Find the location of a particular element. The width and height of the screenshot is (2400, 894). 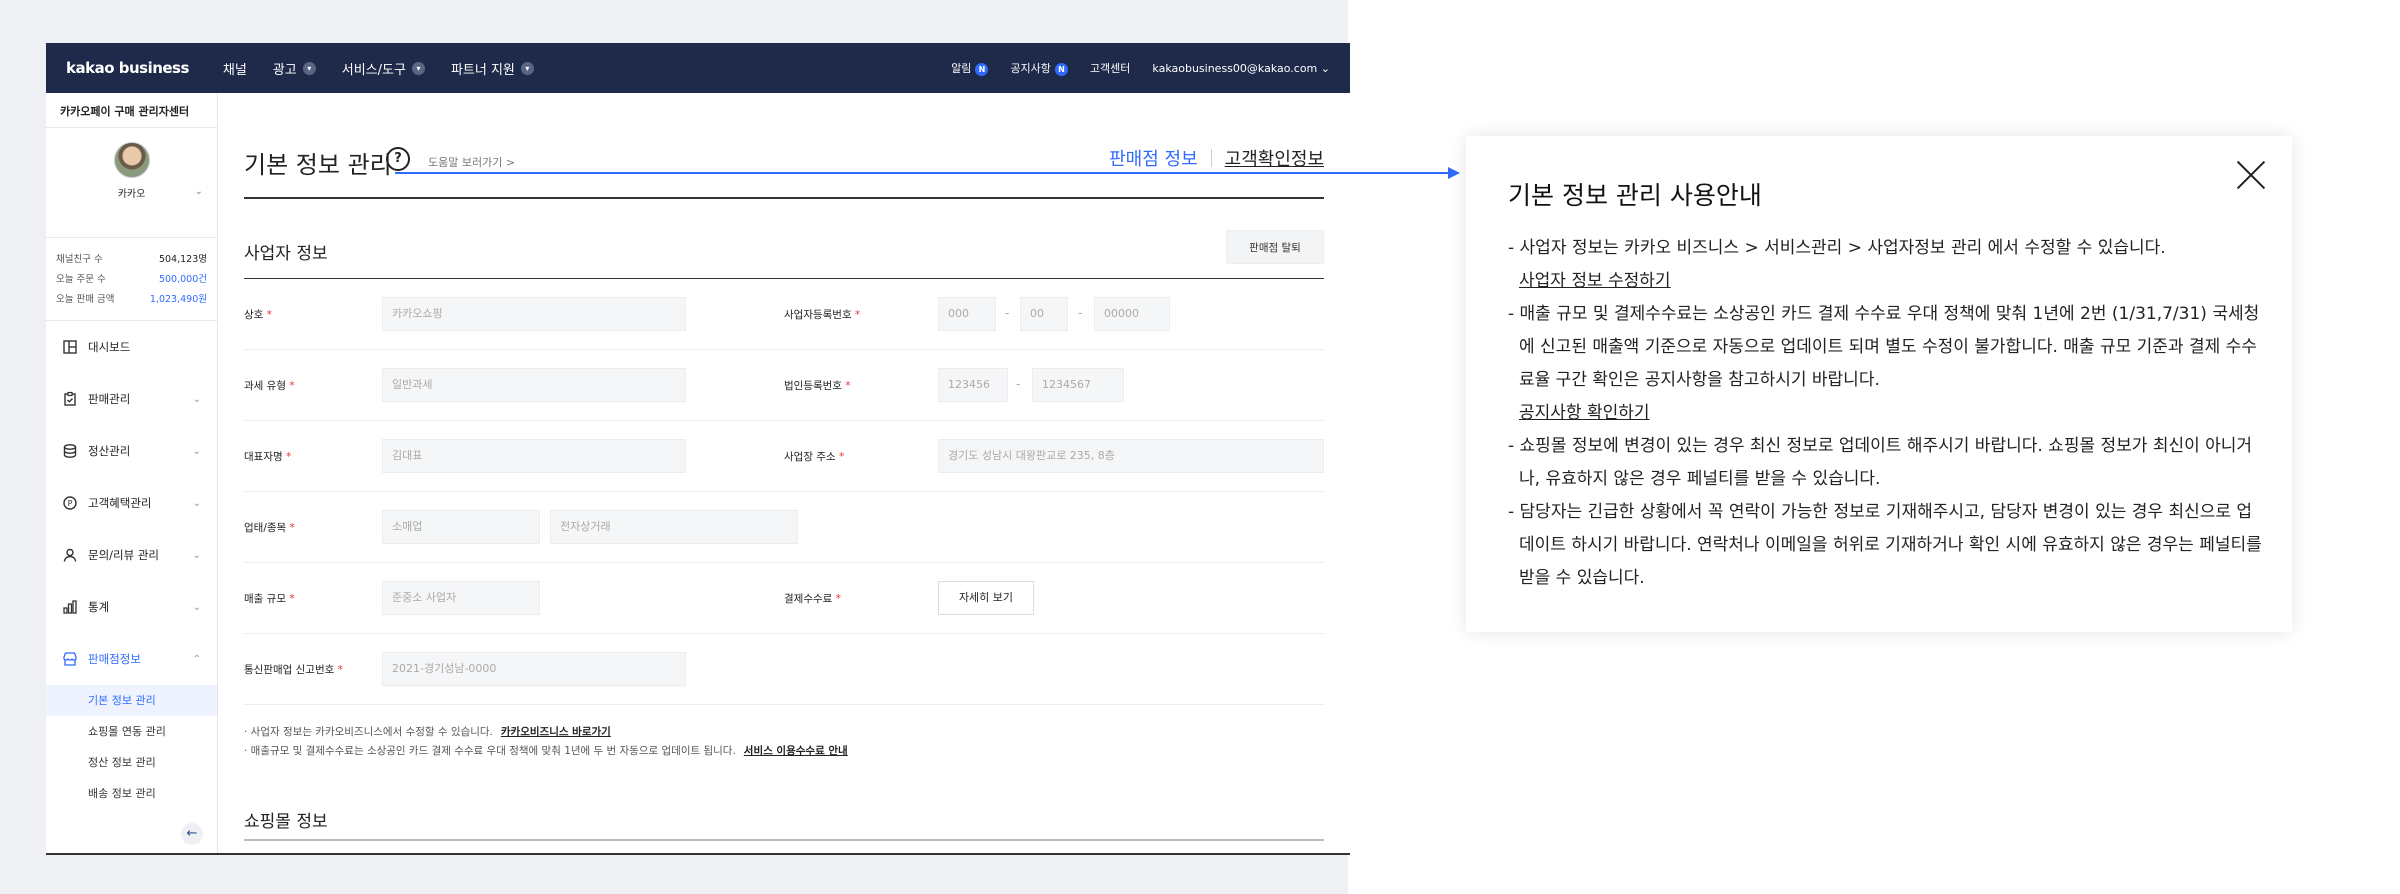

help-icon: ? is located at coordinates (398, 159).